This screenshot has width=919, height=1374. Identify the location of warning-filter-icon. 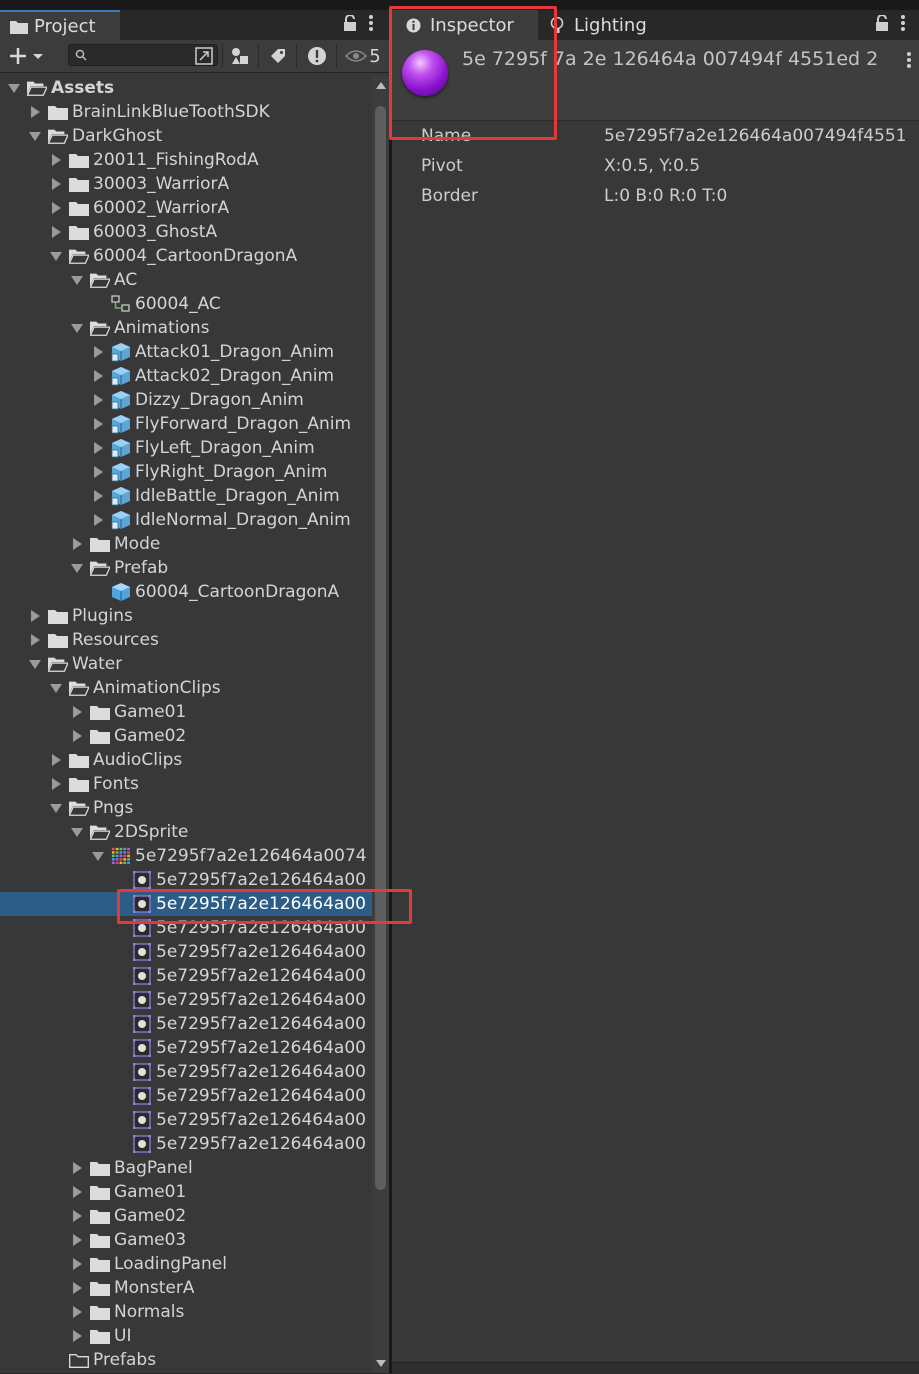
(317, 56).